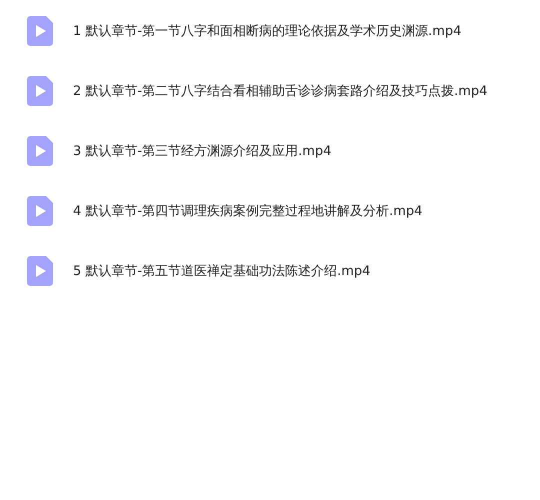 This screenshot has width=540, height=500. Describe the element at coordinates (247, 211) in the screenshot. I see `file-name: 4 默认章节-第四节调理疾病案例完整过程地讲解及分析.mp4` at that location.